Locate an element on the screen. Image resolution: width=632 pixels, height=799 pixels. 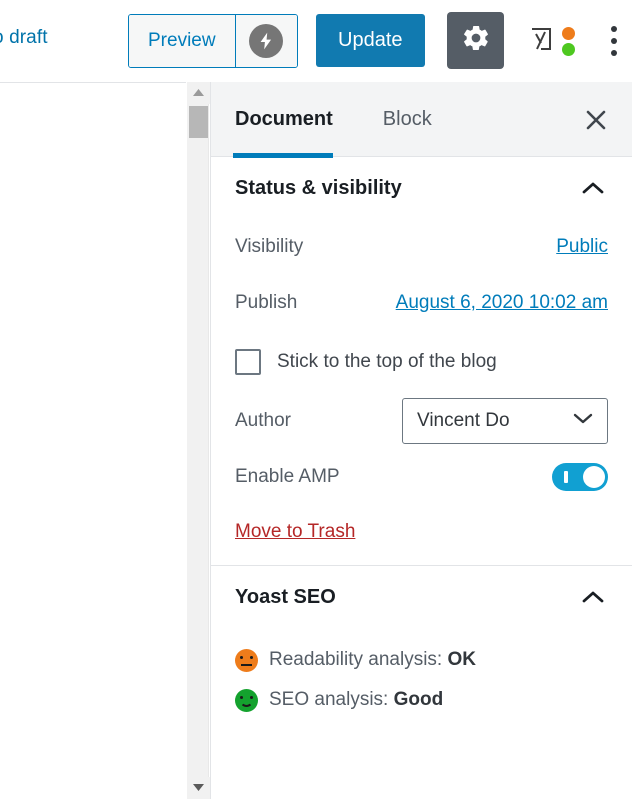
seo-analysis-item: SEO analysis: Good is located at coordinates (421, 700).